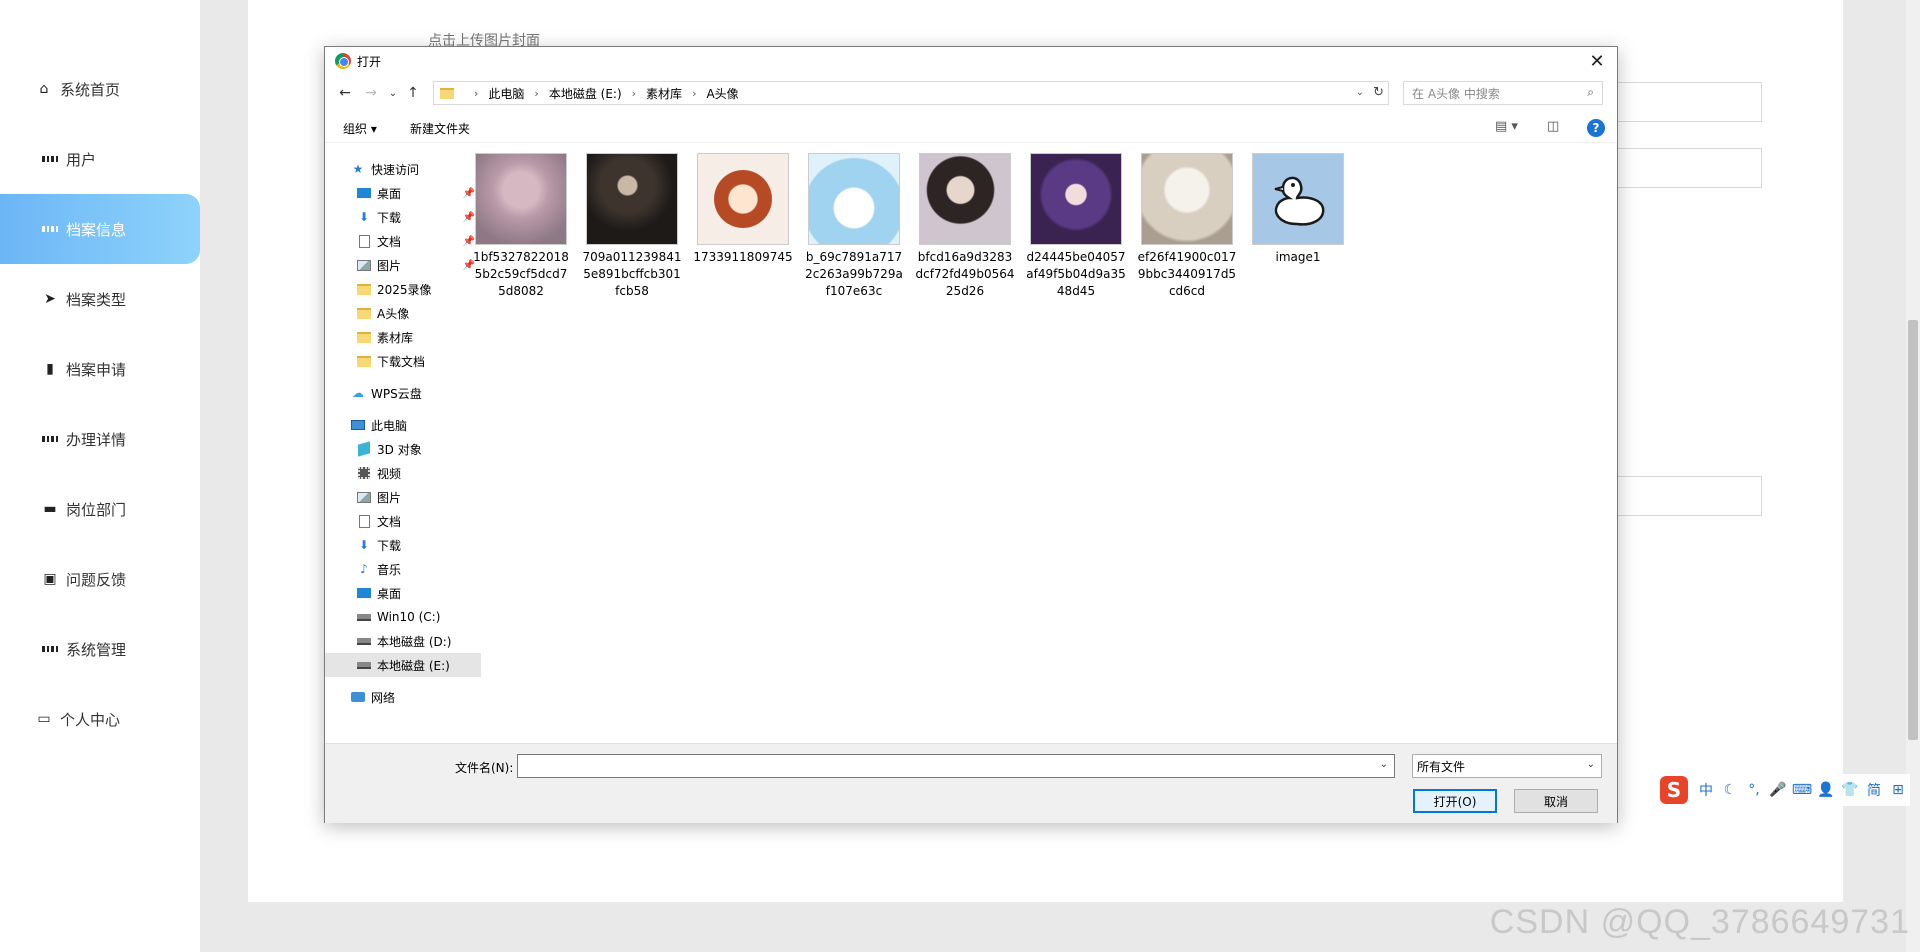  I want to click on nav-label: 本地磁盘 (D:), so click(414, 641).